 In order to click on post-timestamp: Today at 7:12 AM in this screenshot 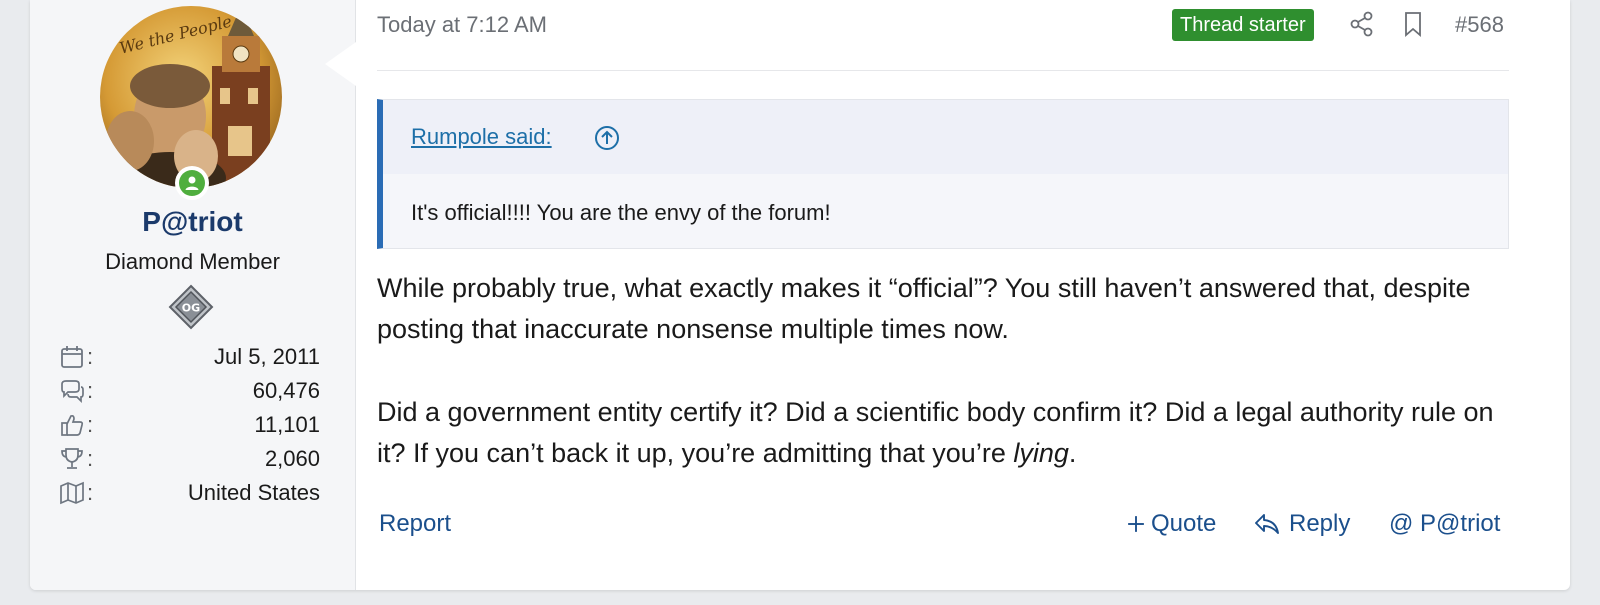, I will do `click(462, 25)`.